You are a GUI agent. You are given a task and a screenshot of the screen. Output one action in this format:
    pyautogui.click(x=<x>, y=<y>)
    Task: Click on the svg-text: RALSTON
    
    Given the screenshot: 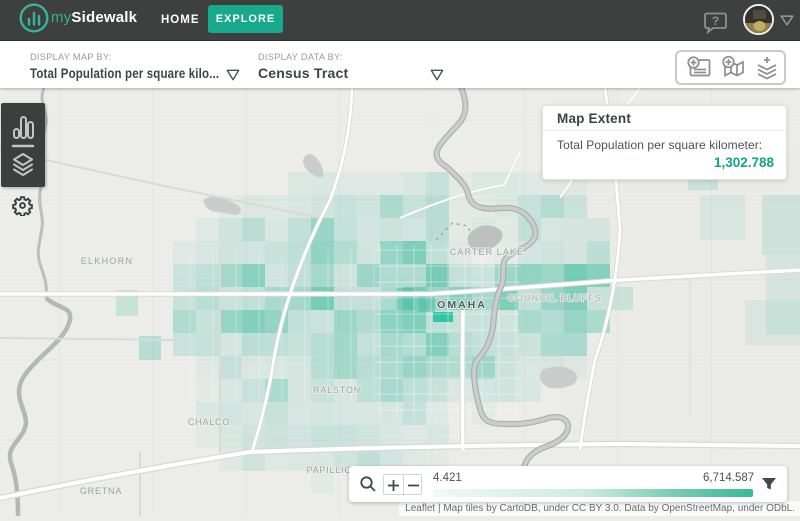 What is the action you would take?
    pyautogui.click(x=337, y=390)
    